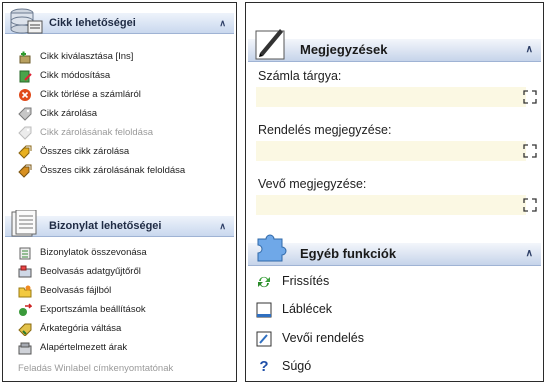 The width and height of the screenshot is (547, 384). Describe the element at coordinates (113, 170) in the screenshot. I see `menu-item-label: Összes cikk zárolásának feloldása` at that location.